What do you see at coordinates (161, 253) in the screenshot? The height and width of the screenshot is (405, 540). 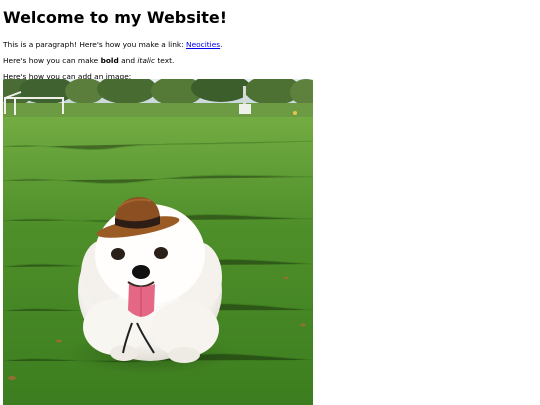 I see `dog-eye-right` at bounding box center [161, 253].